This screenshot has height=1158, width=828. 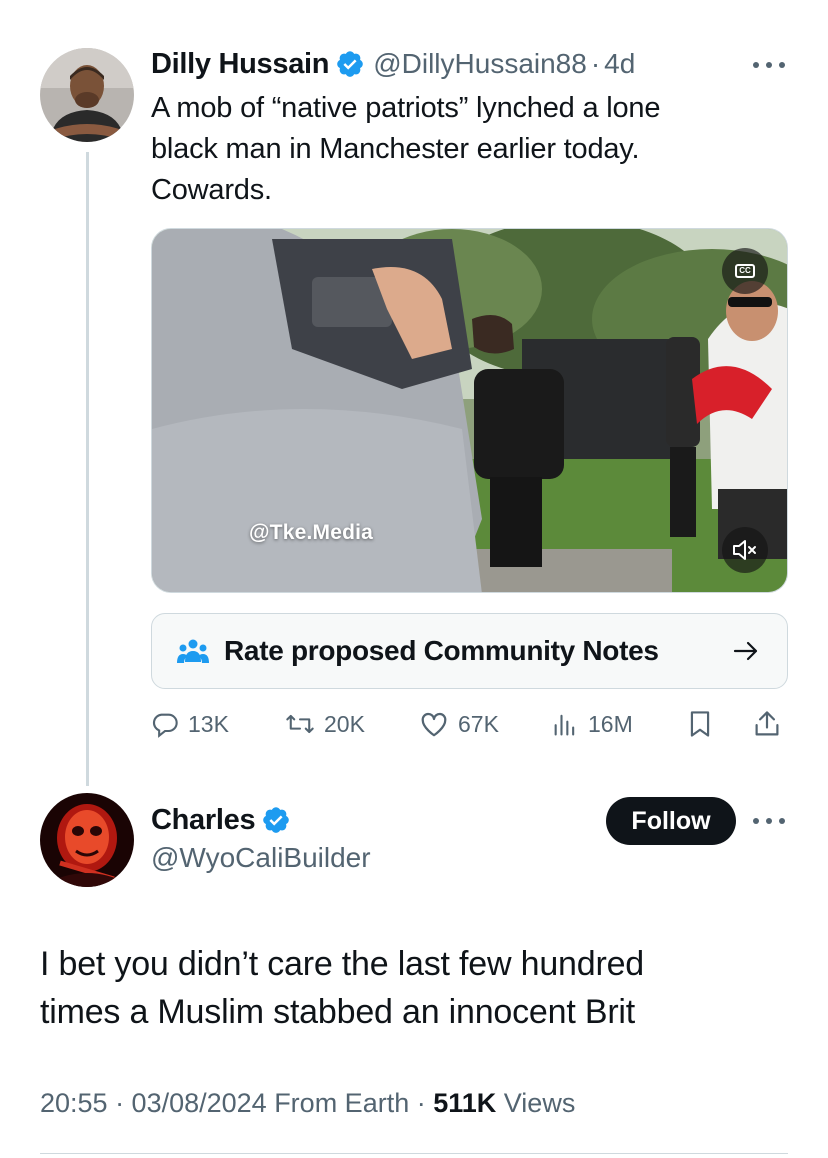 I want to click on repost-count: 20K, so click(x=344, y=723).